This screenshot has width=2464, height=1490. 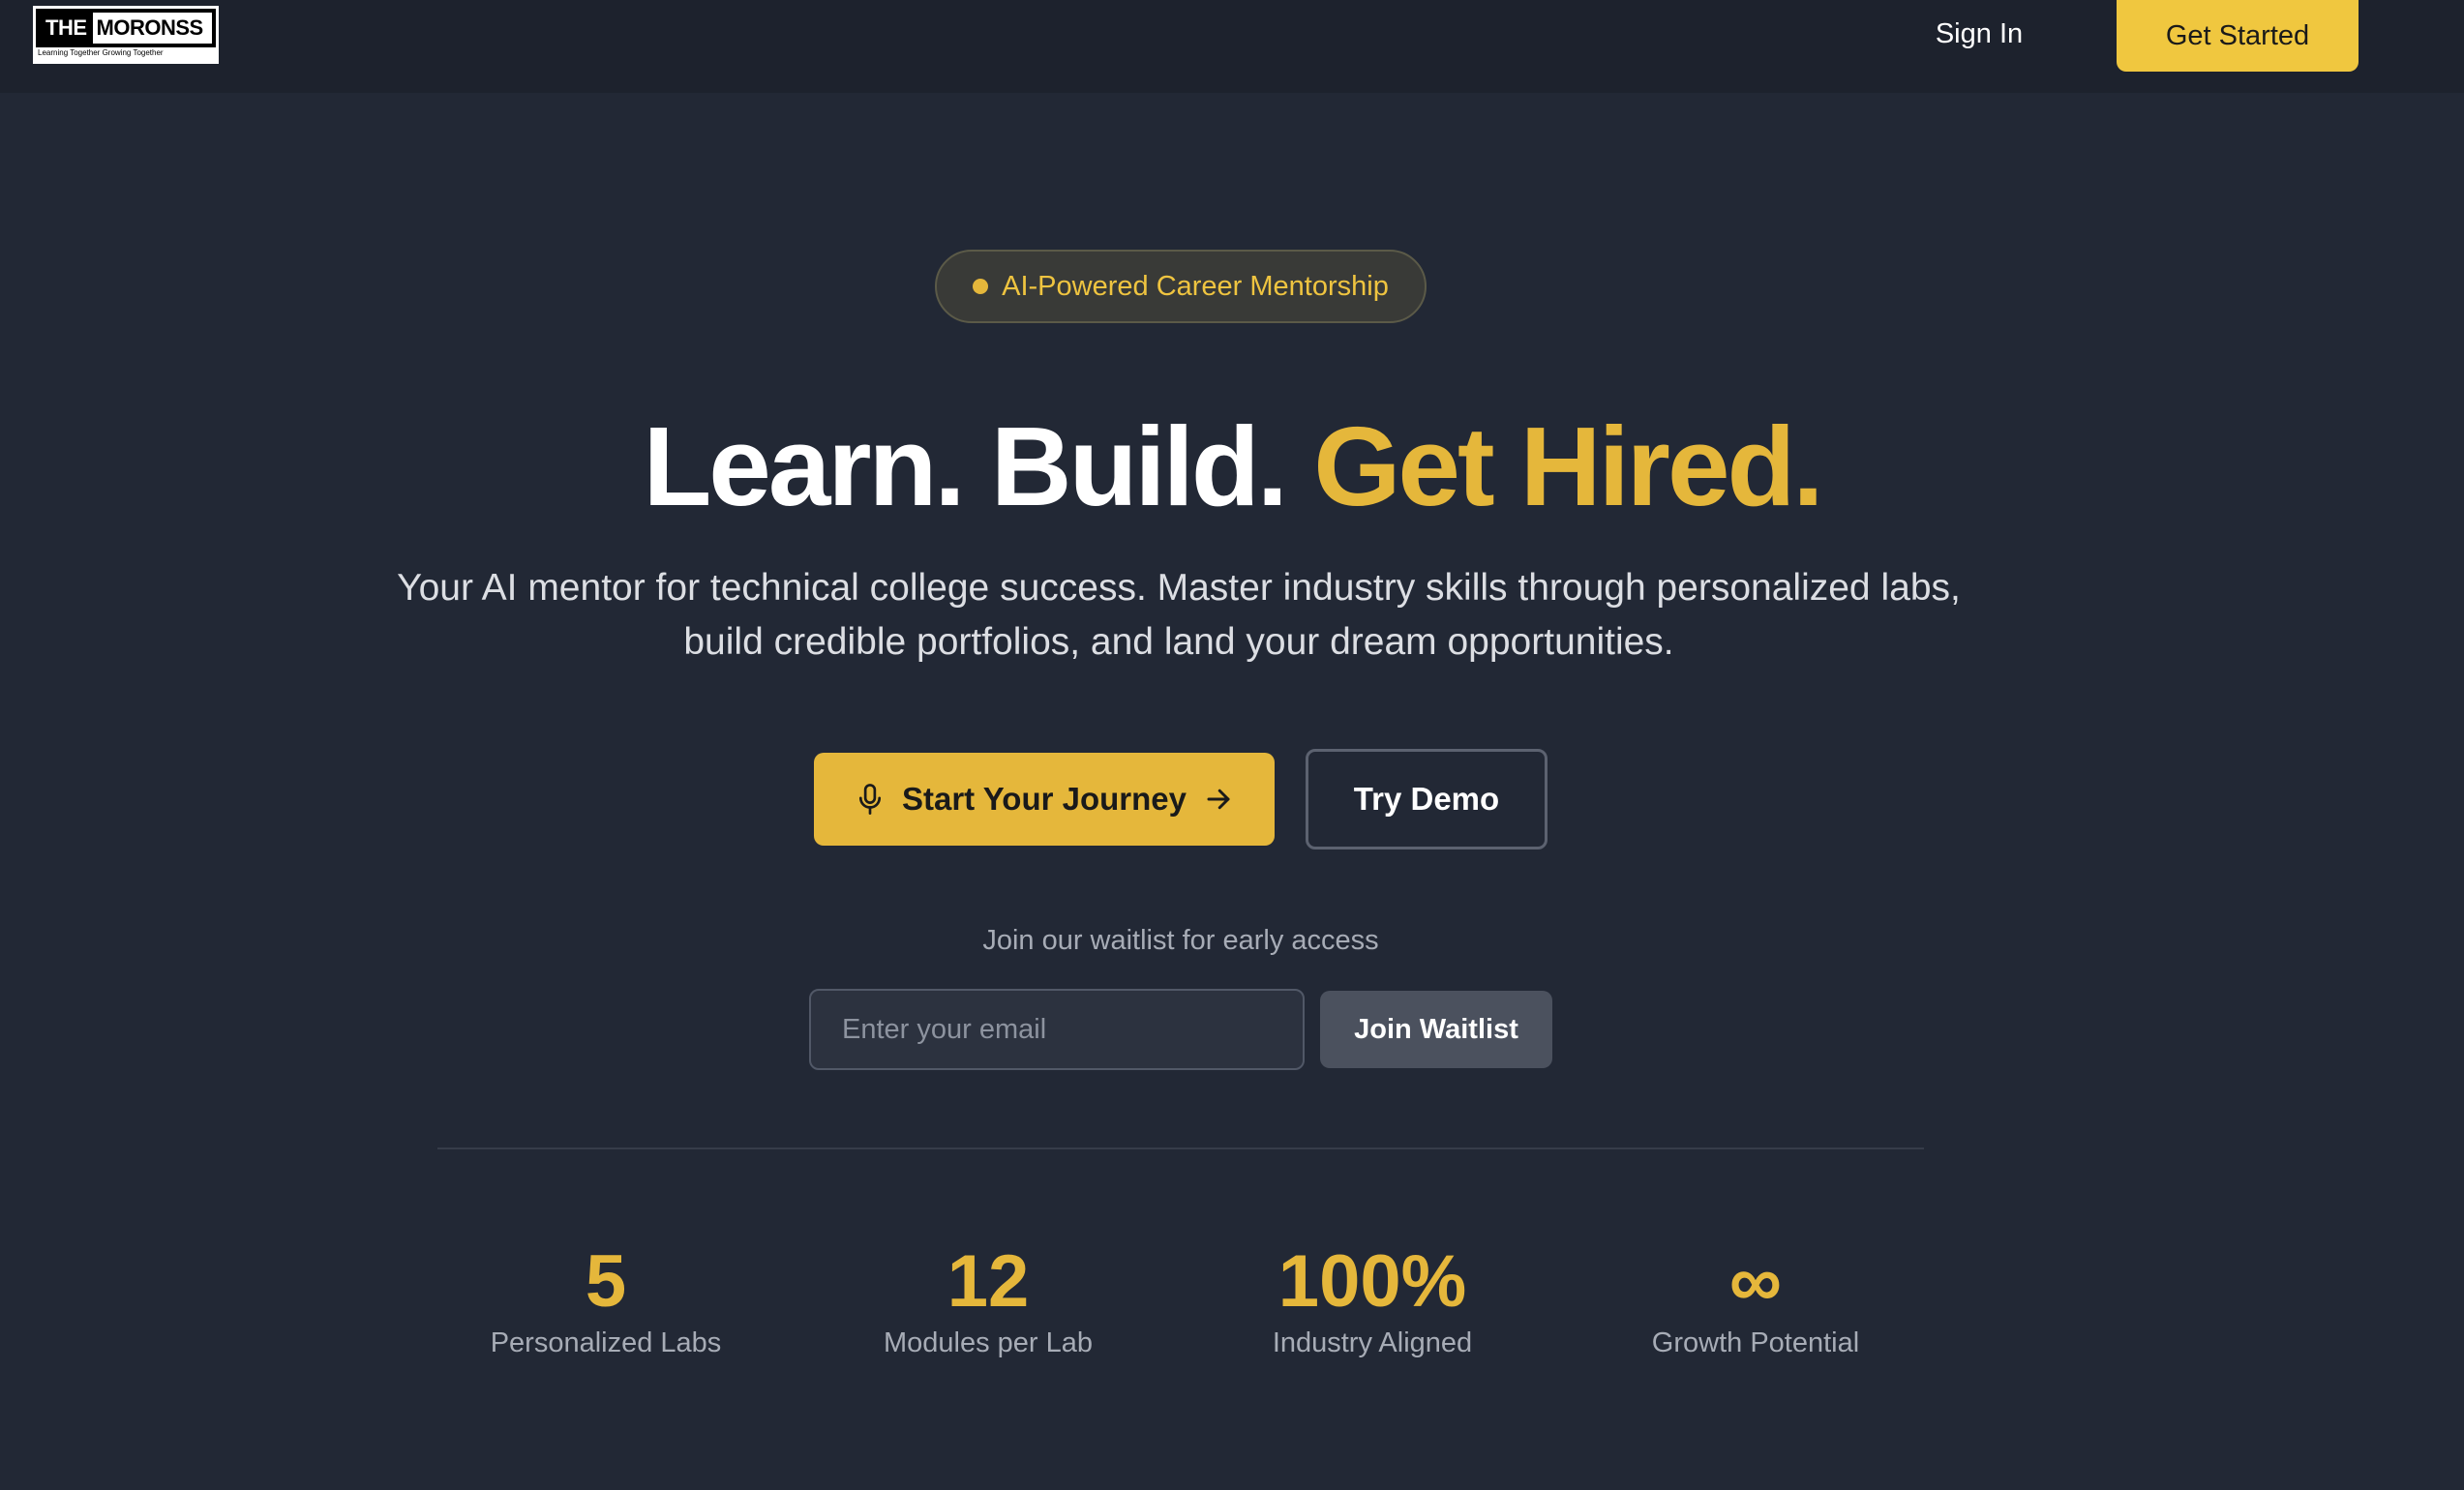 What do you see at coordinates (1057, 1029) in the screenshot?
I see `email-field` at bounding box center [1057, 1029].